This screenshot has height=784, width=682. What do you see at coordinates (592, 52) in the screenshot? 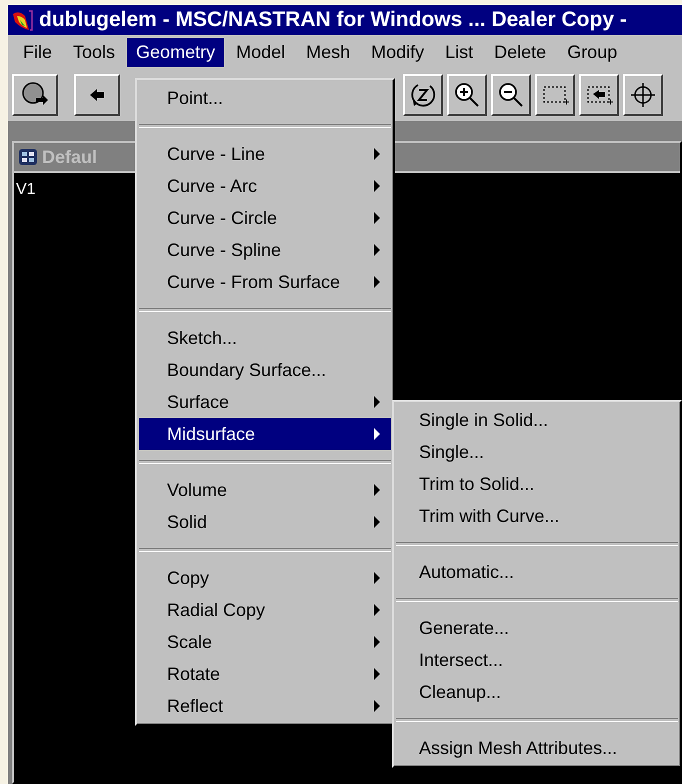
I see `menu-item: Group` at bounding box center [592, 52].